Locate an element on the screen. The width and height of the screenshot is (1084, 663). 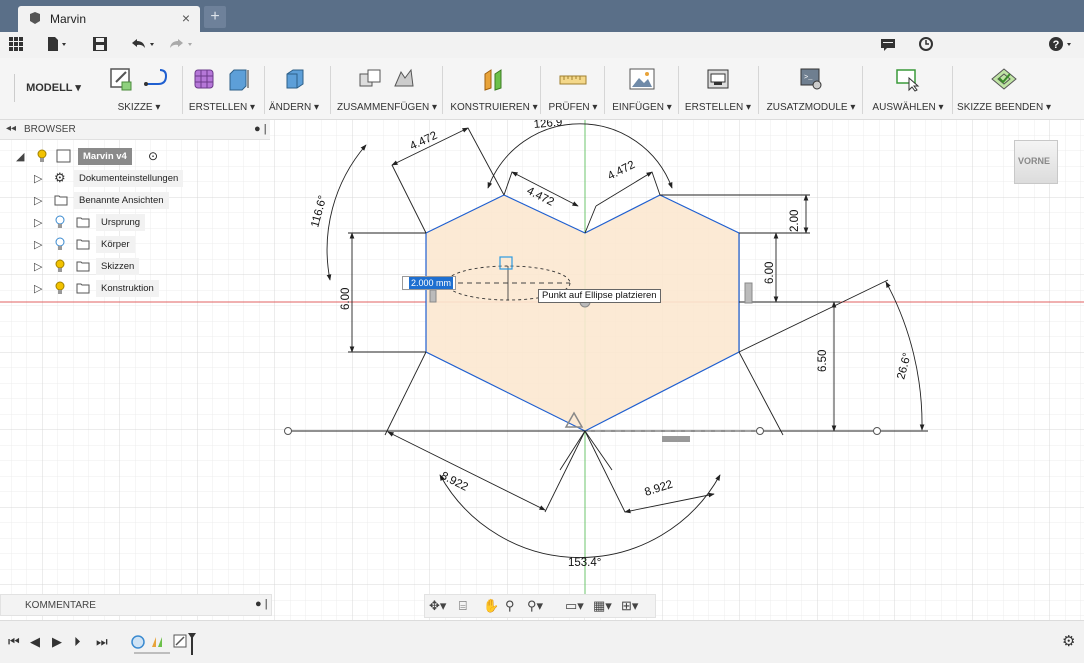
extrude-icon is located at coordinates (239, 80).